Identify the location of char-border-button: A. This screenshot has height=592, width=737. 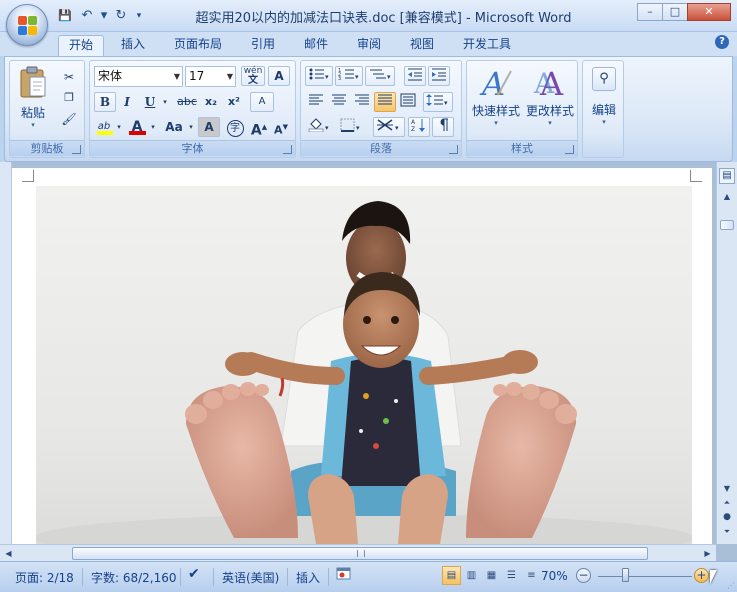
(279, 76).